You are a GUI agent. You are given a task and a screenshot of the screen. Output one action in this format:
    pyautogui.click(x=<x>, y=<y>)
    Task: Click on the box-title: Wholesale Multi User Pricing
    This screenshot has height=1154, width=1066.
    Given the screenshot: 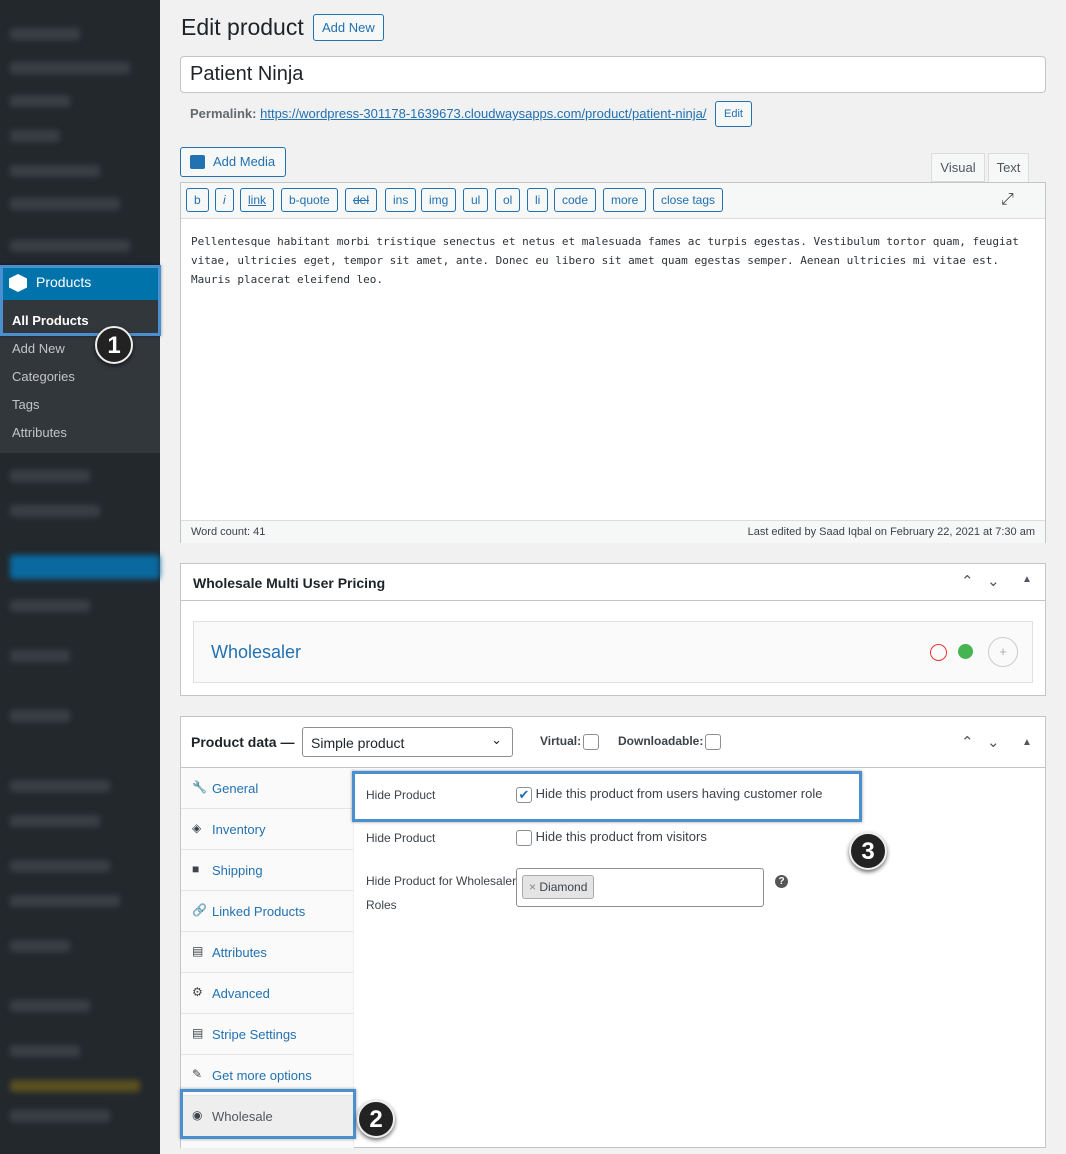 What is the action you would take?
    pyautogui.click(x=289, y=583)
    